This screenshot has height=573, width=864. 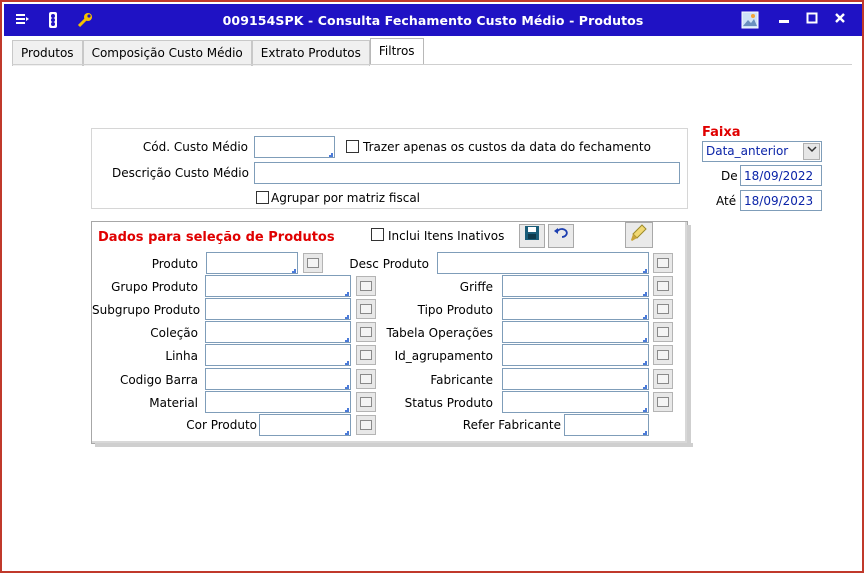 What do you see at coordinates (346, 198) in the screenshot?
I see `agrupar-matriz-label: Agrupar por matriz fiscal` at bounding box center [346, 198].